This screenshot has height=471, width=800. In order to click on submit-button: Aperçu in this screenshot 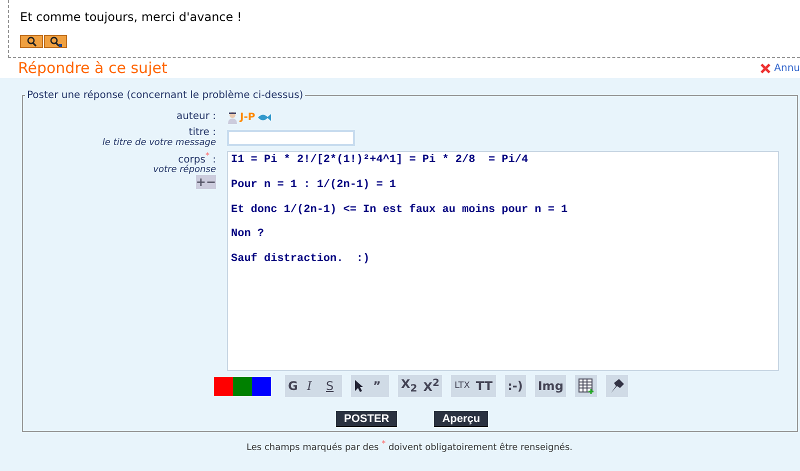, I will do `click(461, 419)`.